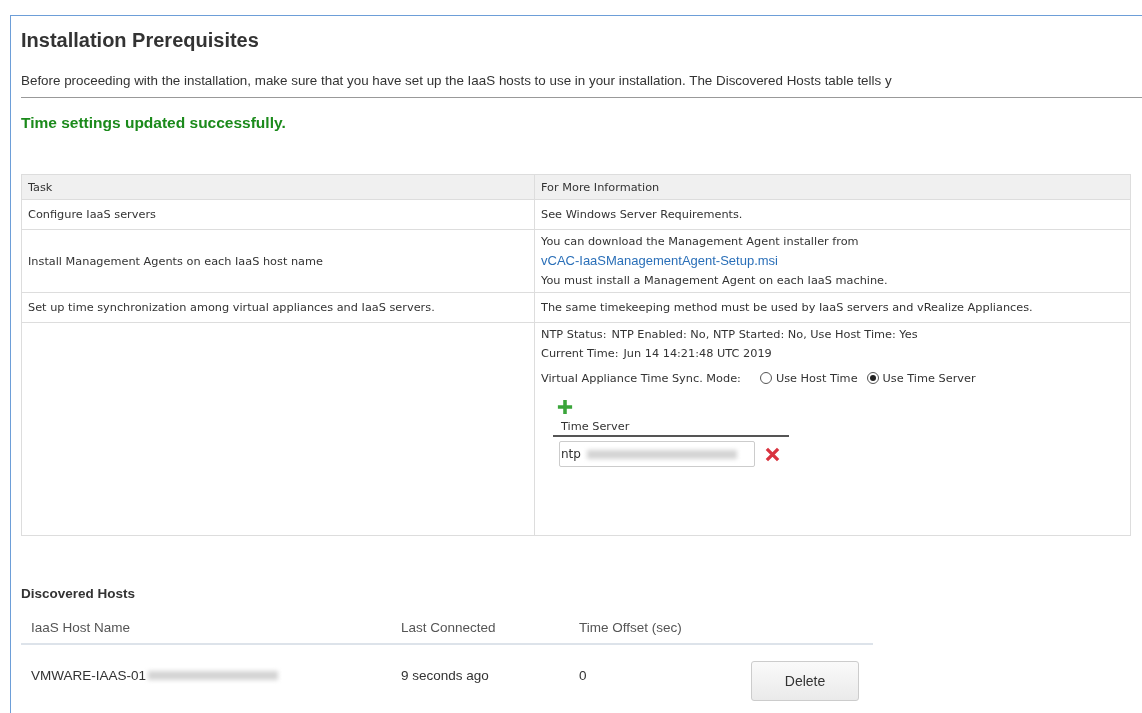 The height and width of the screenshot is (713, 1142). Describe the element at coordinates (81, 627) in the screenshot. I see `column-header: IaaS Host Name` at that location.